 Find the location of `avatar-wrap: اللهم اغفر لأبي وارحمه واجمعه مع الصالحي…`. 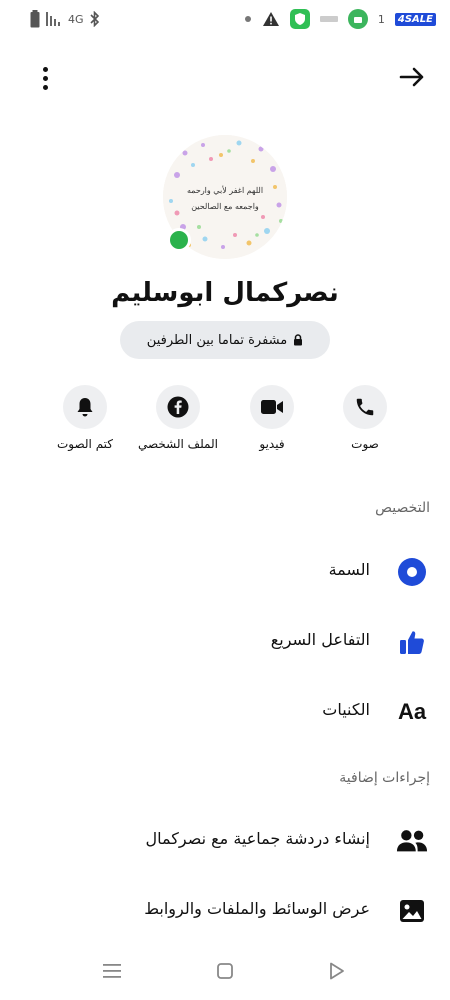

avatar-wrap: اللهم اغفر لأبي وارحمه واجمعه مع الصالحي… is located at coordinates (225, 197).